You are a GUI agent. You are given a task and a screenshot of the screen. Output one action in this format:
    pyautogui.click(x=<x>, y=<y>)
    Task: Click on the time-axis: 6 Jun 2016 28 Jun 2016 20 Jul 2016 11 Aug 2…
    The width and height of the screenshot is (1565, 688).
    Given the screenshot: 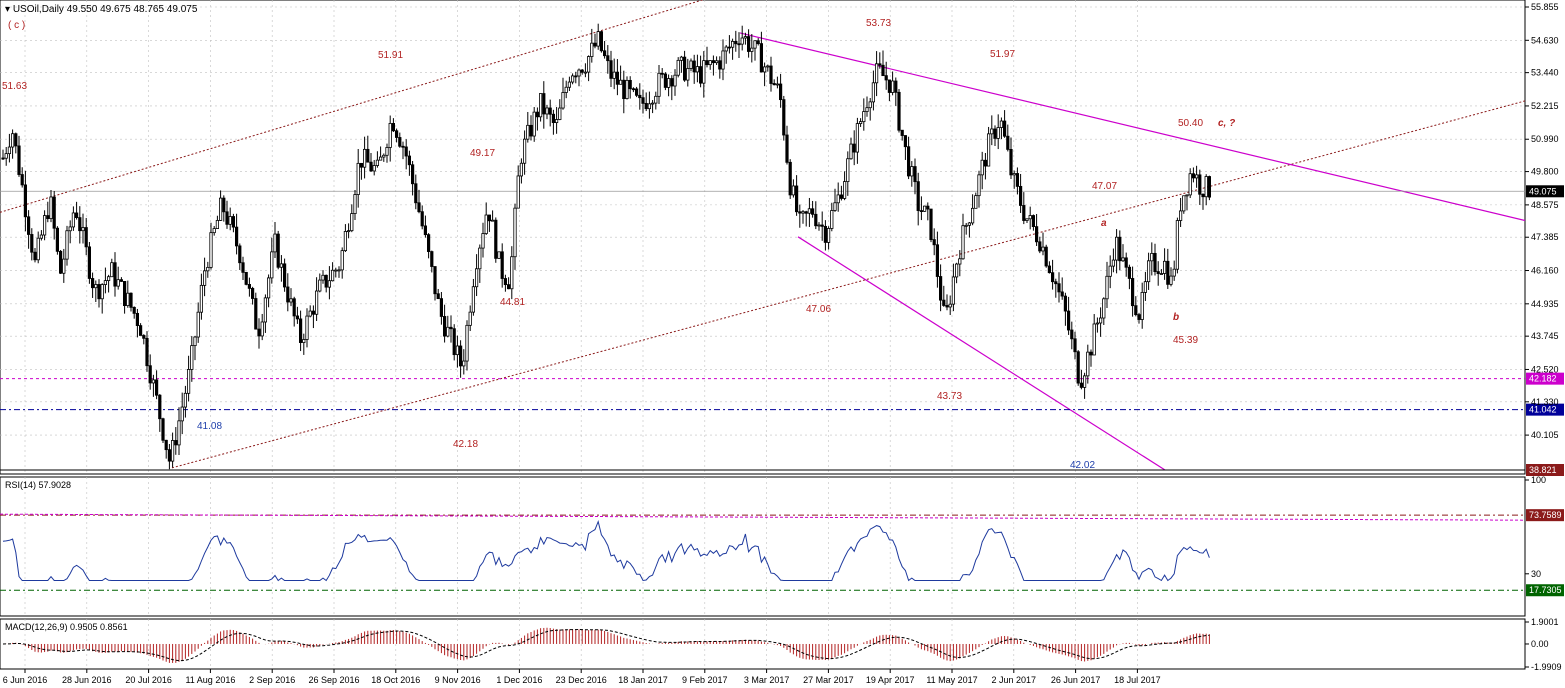 What is the action you would take?
    pyautogui.click(x=582, y=677)
    